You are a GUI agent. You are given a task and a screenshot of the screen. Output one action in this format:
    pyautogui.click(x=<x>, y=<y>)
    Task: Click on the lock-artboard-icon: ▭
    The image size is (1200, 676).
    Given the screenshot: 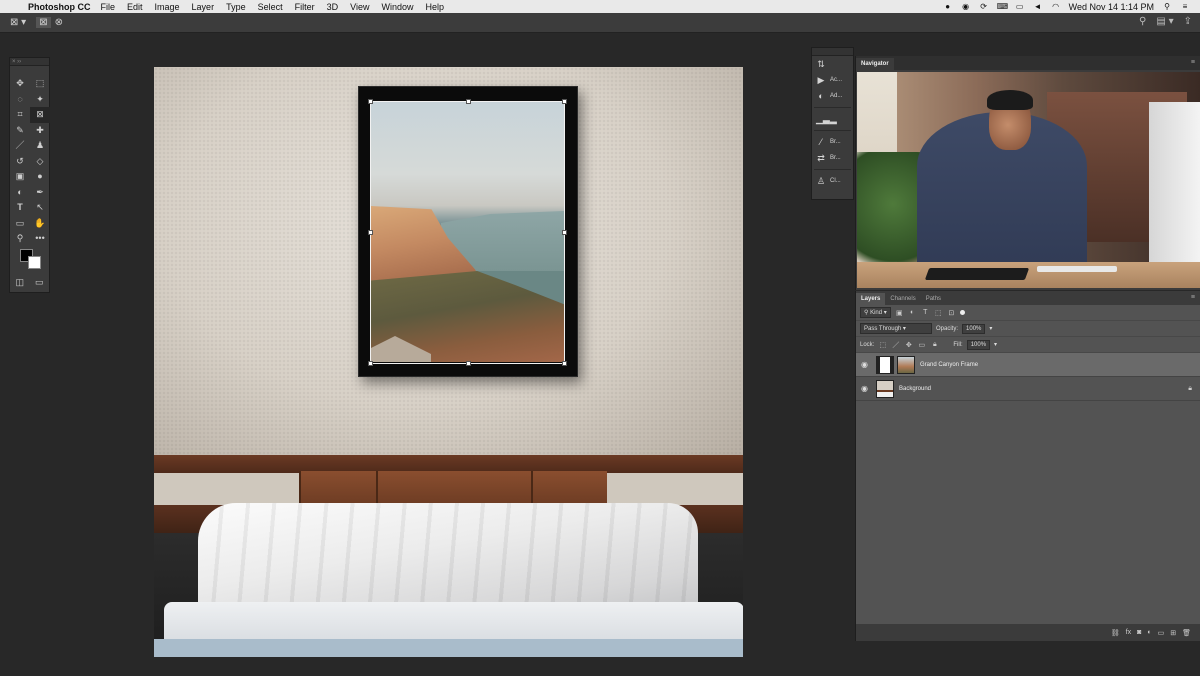 What is the action you would take?
    pyautogui.click(x=921, y=345)
    